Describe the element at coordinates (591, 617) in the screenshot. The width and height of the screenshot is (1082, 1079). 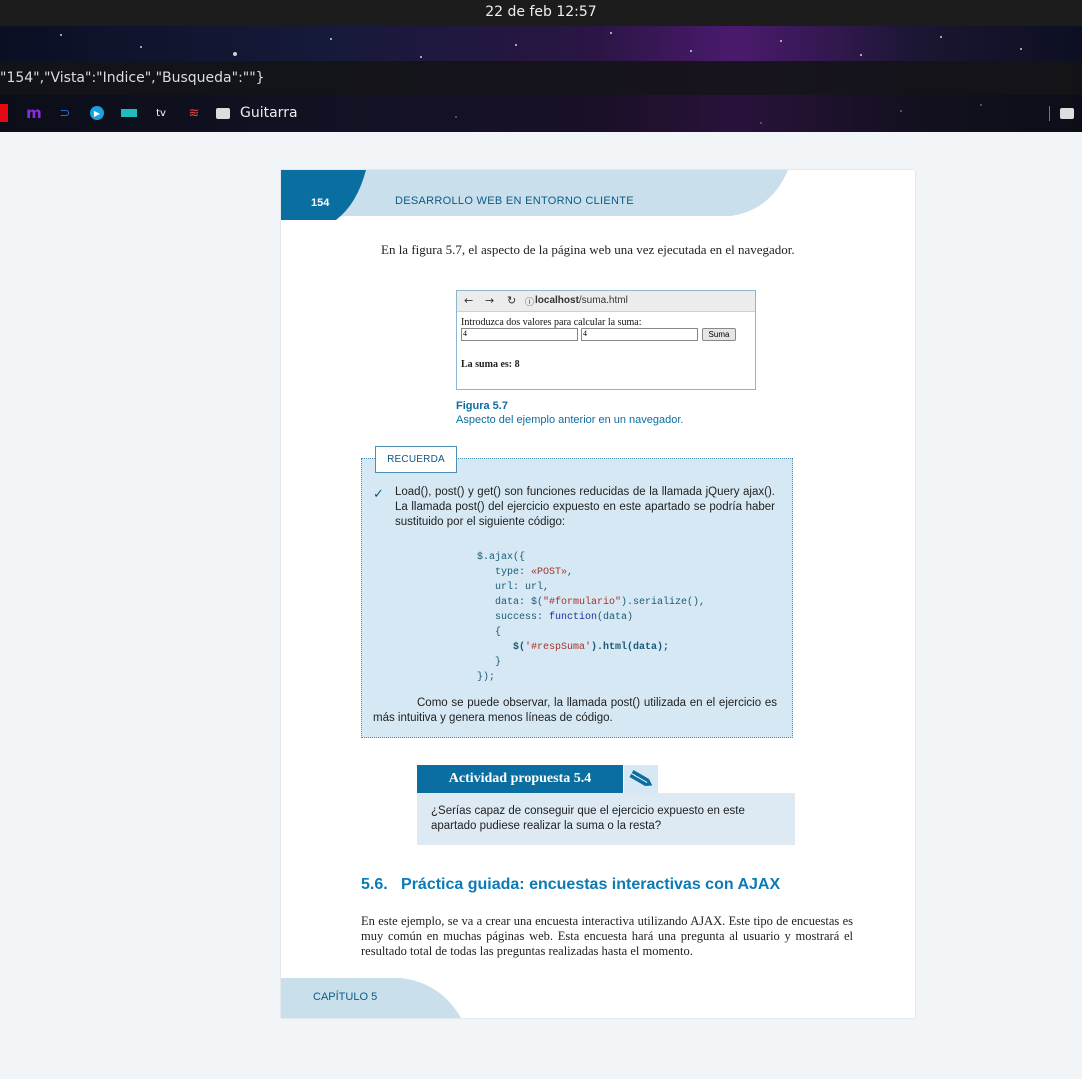
I see `code-block: $.ajax({ type: «POST», url: url, data` at that location.